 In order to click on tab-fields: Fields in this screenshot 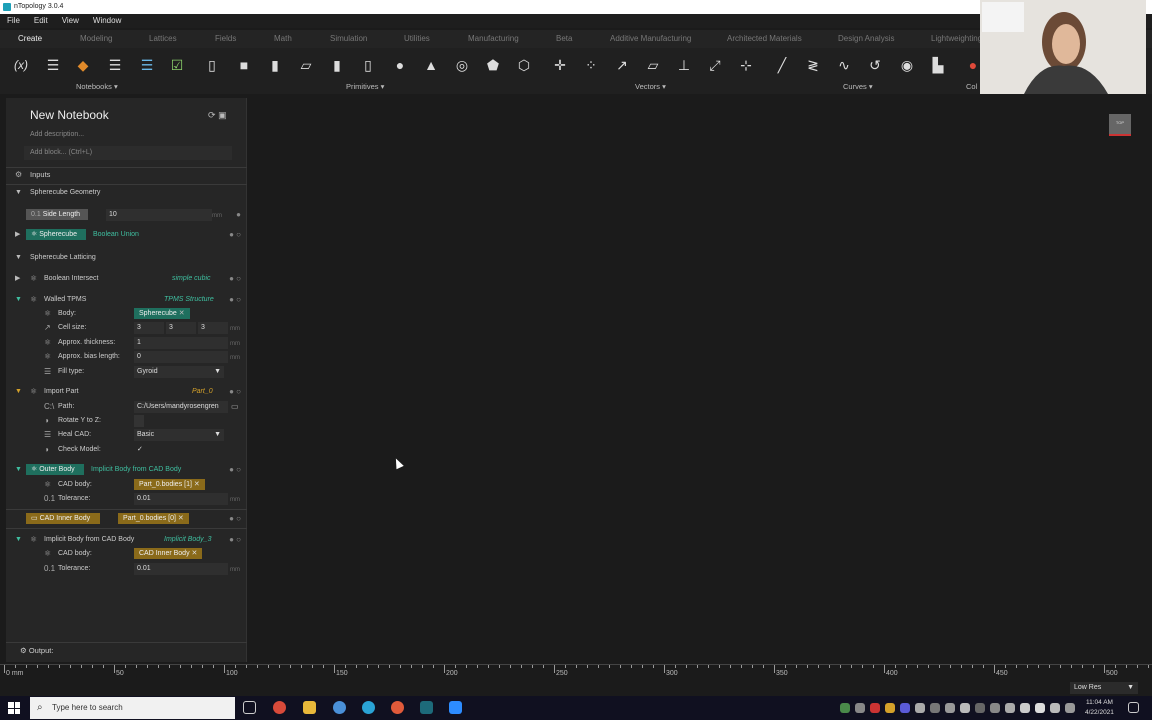, I will do `click(225, 39)`.